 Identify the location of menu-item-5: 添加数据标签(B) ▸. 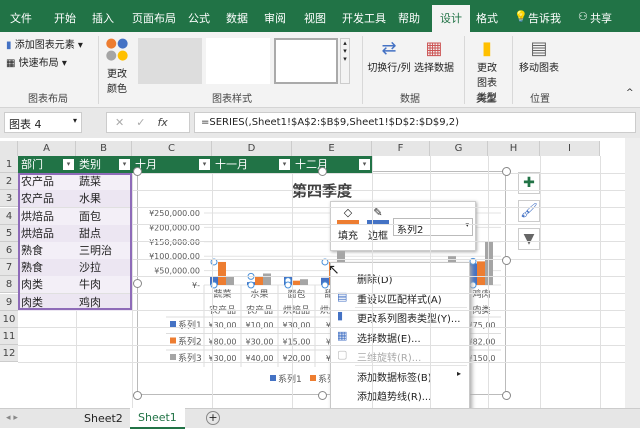
(400, 375).